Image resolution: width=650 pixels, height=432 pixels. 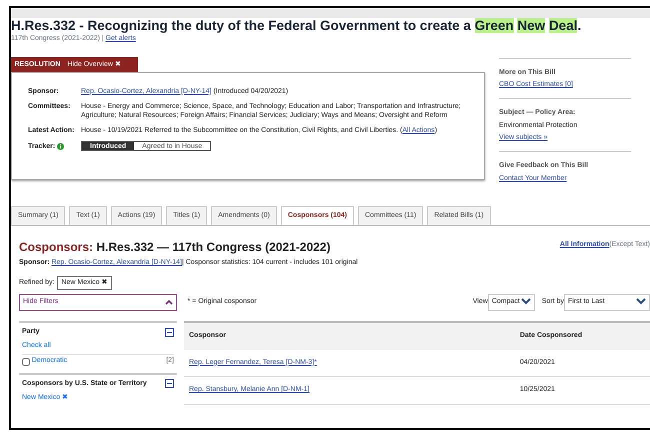 I want to click on info-icon, so click(x=60, y=146).